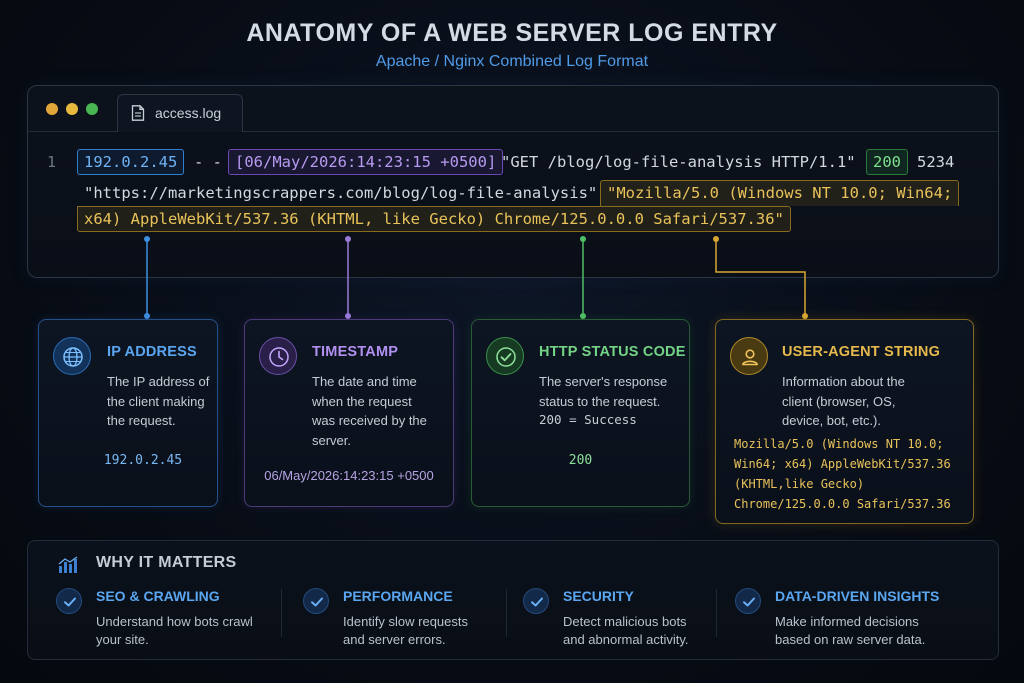  Describe the element at coordinates (349, 475) in the screenshot. I see `card-value: 06/May/2026:14:23:15 +0500` at that location.